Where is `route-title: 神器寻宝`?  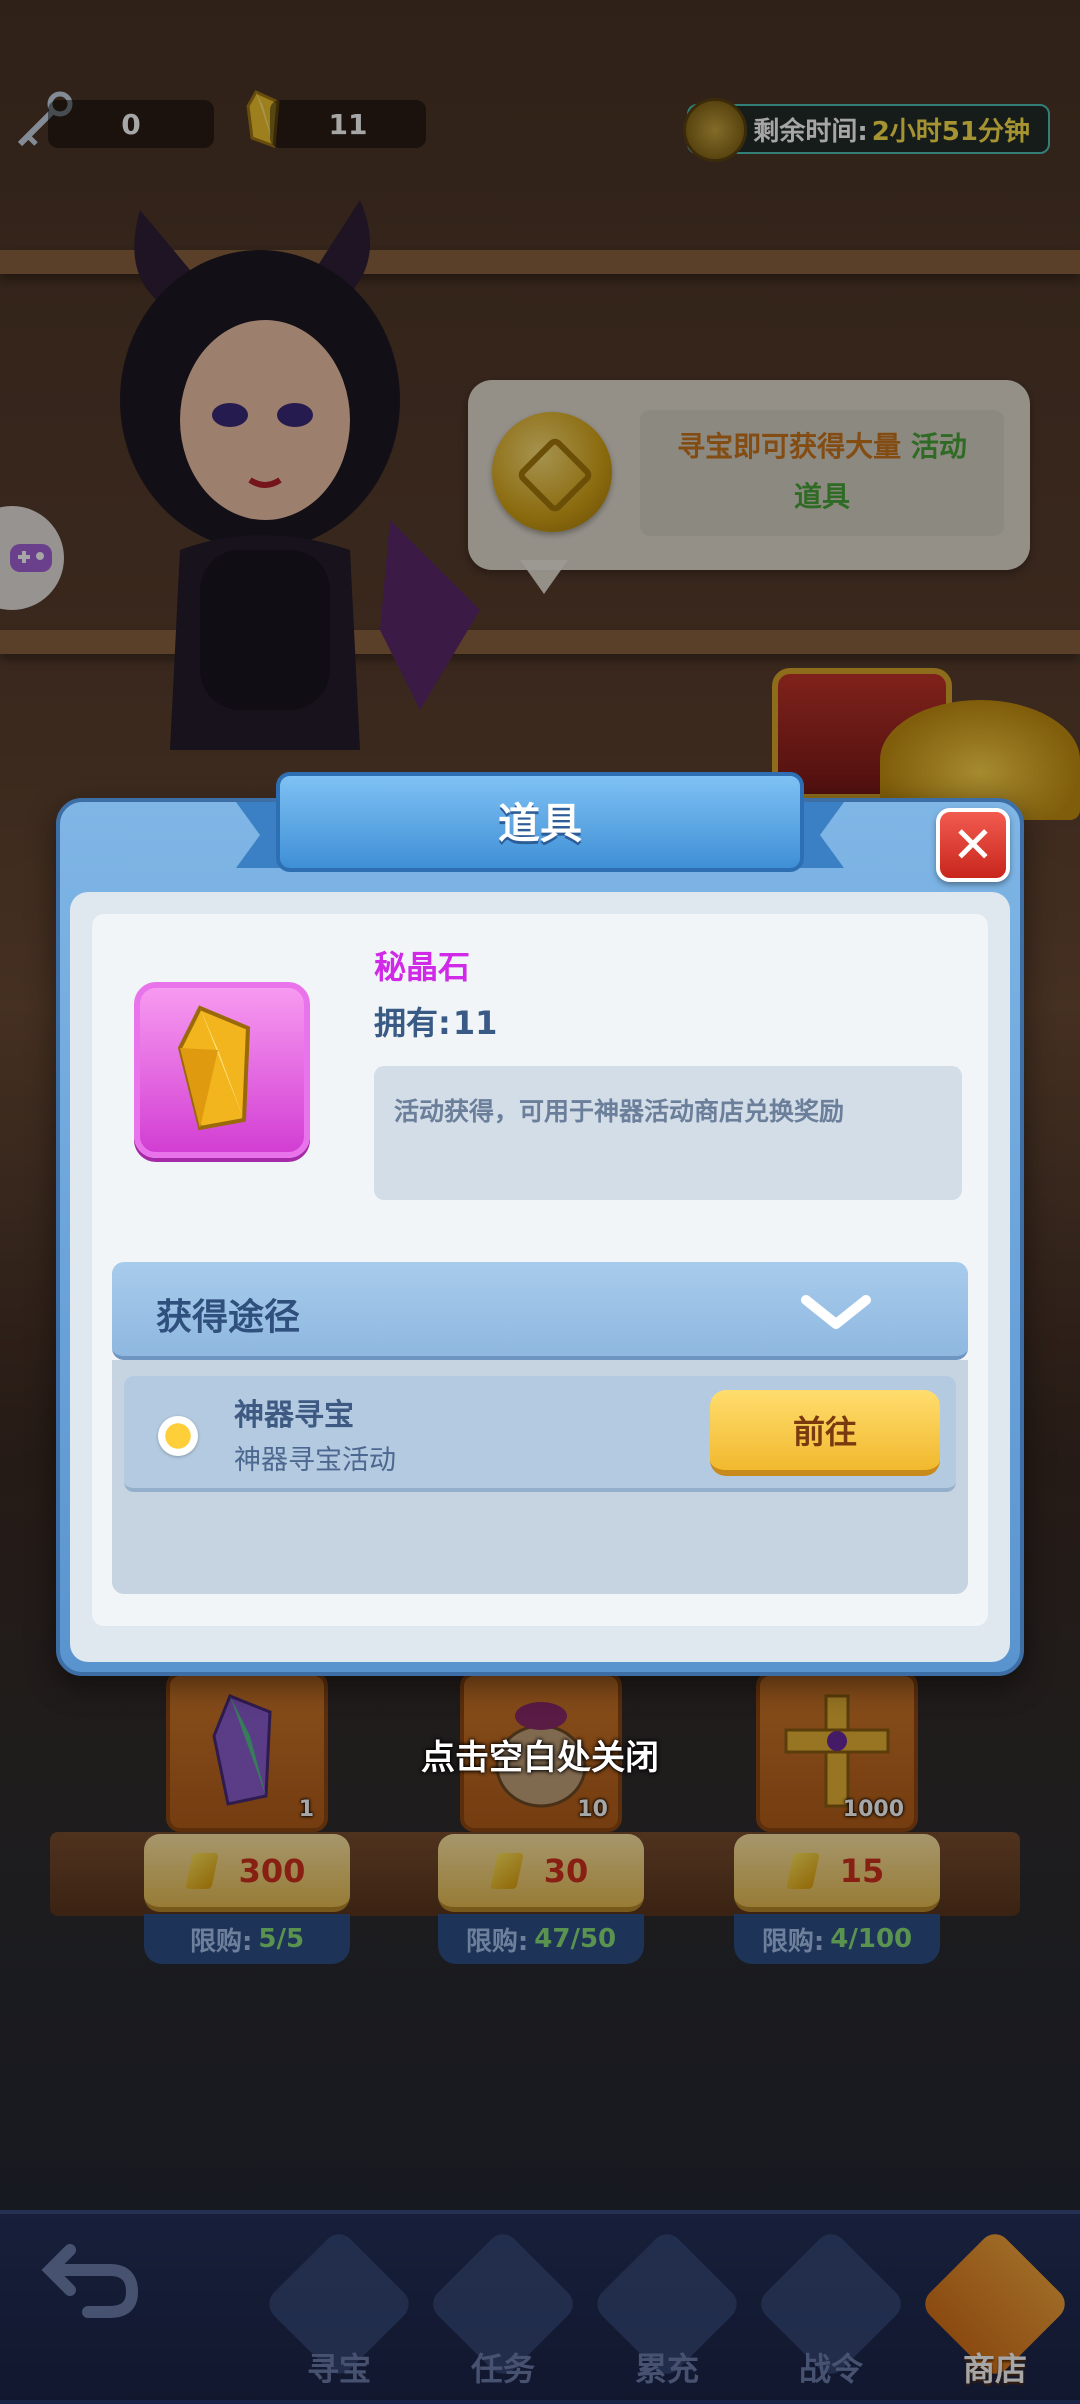
route-title: 神器寻宝 is located at coordinates (294, 1415).